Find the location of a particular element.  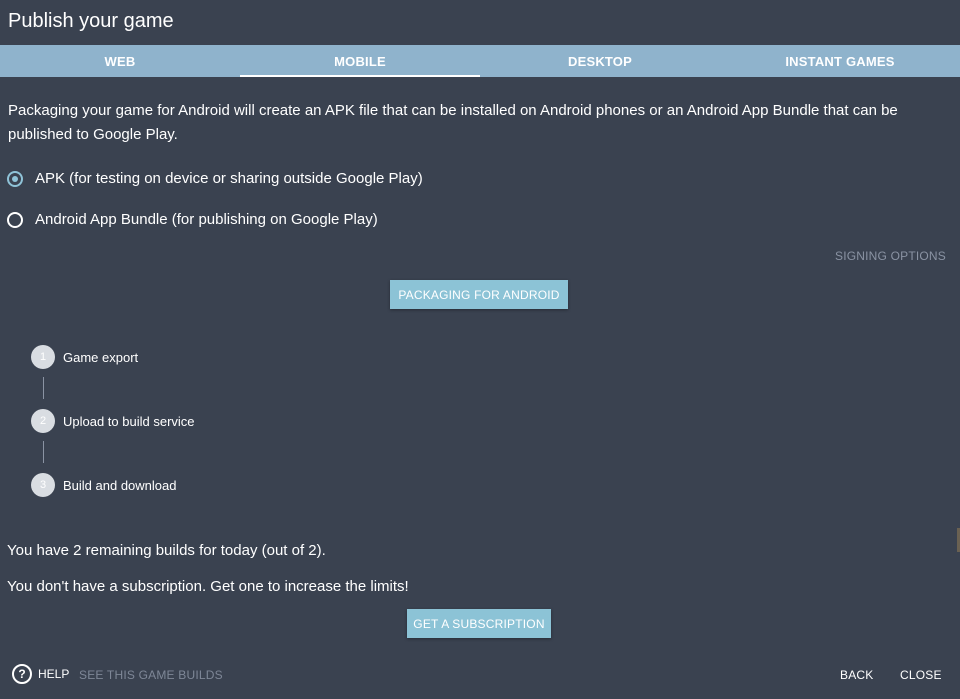

see-game-builds-button: SEE THIS GAME BUILDS is located at coordinates (151, 675).